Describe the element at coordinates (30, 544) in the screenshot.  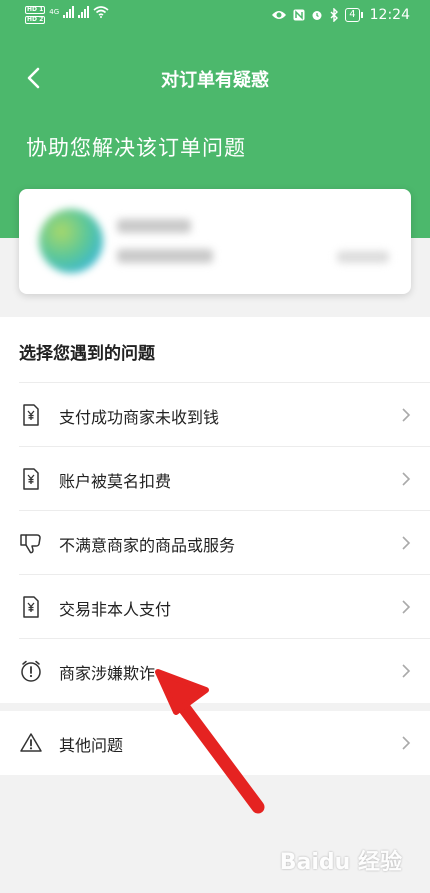
I see `thumbs-down-icon` at that location.